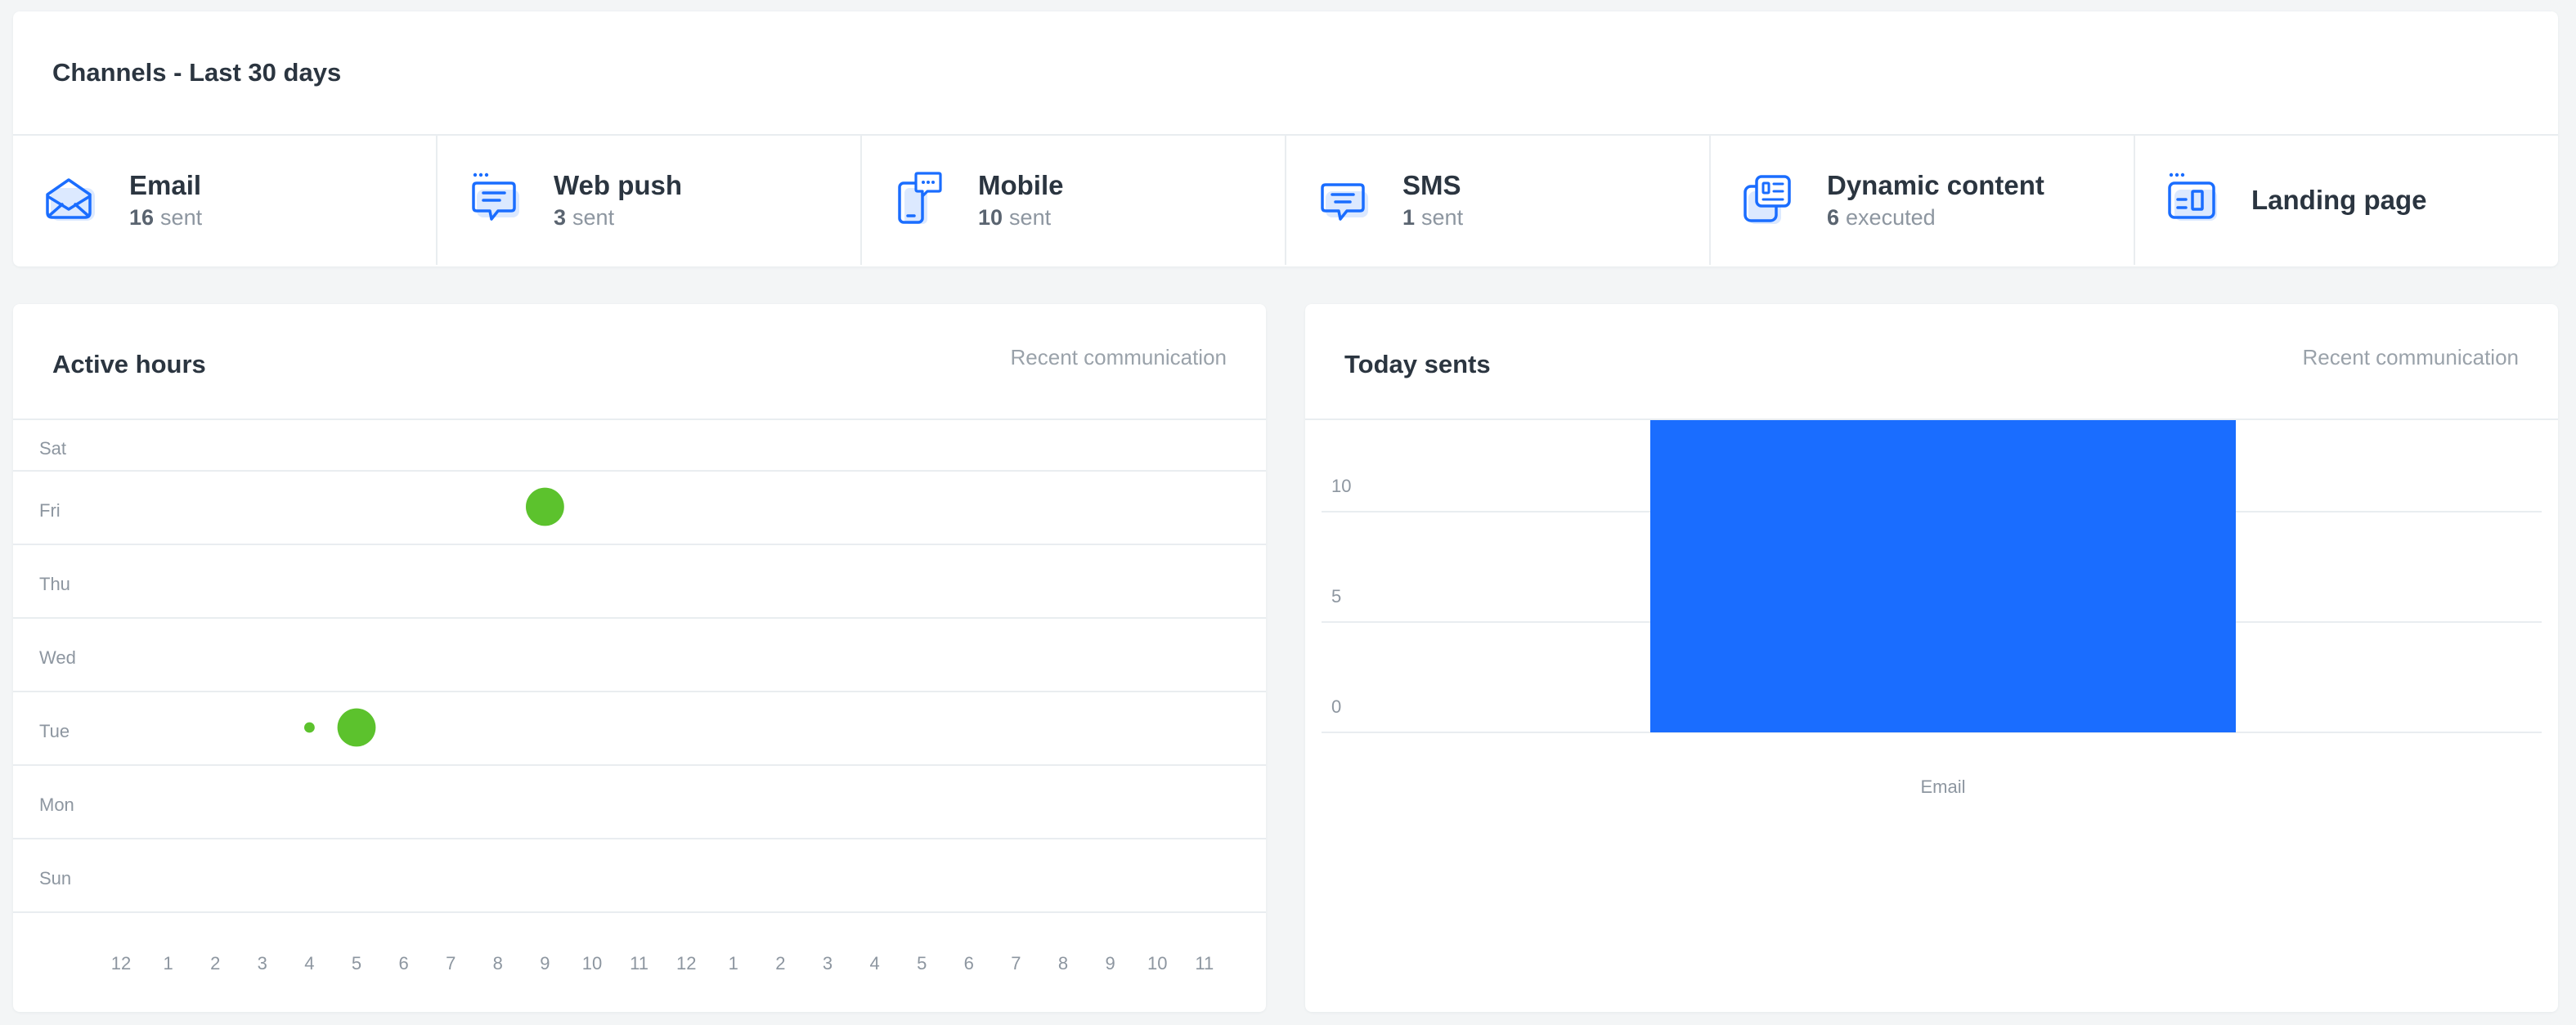 The width and height of the screenshot is (2576, 1025). I want to click on y-tick-label: Sun, so click(55, 878).